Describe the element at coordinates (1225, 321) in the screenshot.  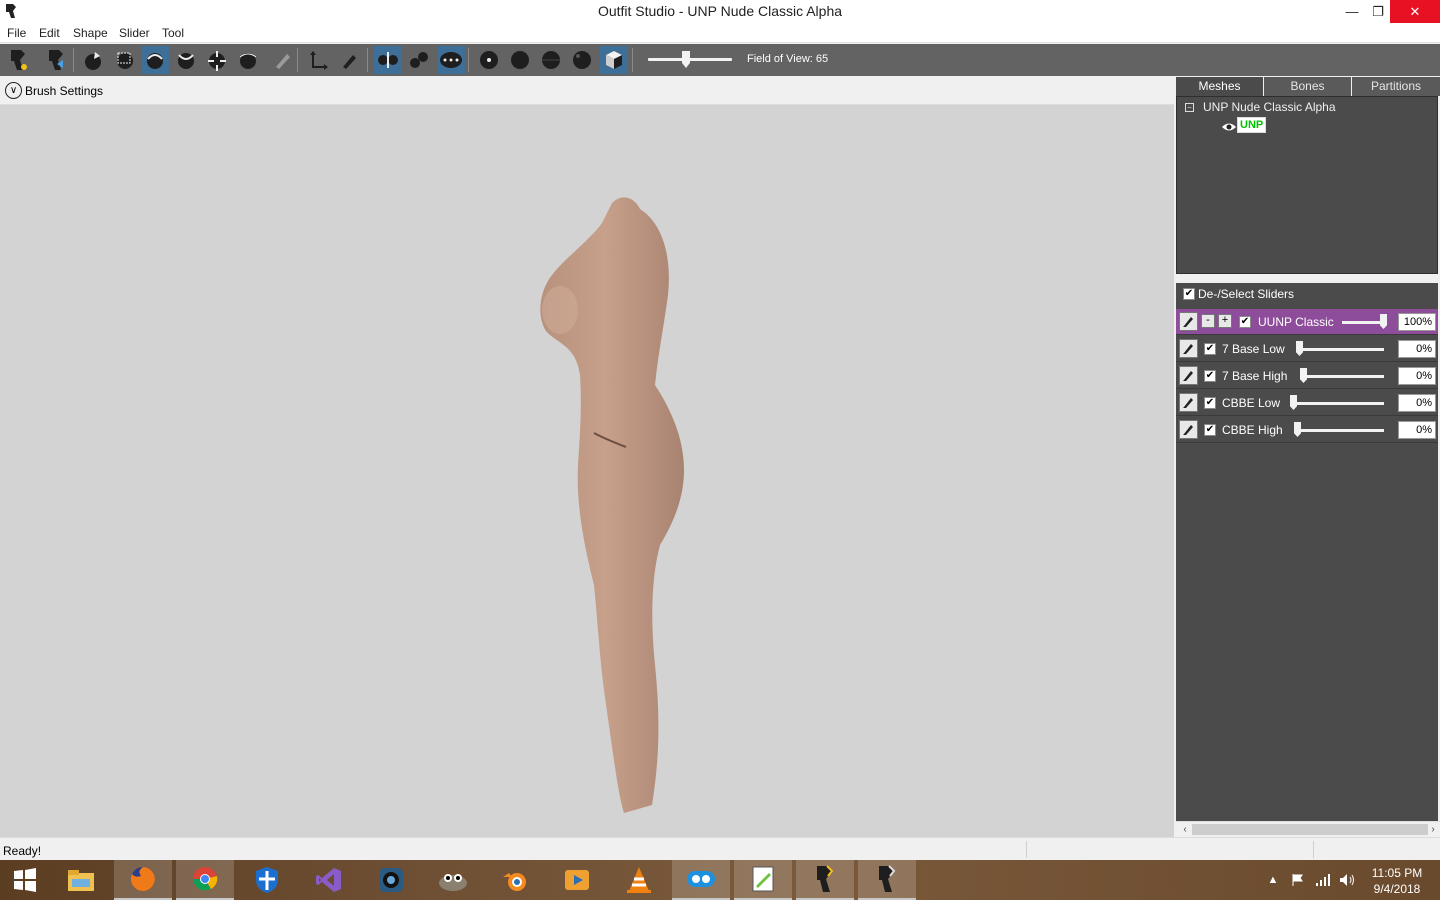
I see `slider-plus-button: +` at that location.